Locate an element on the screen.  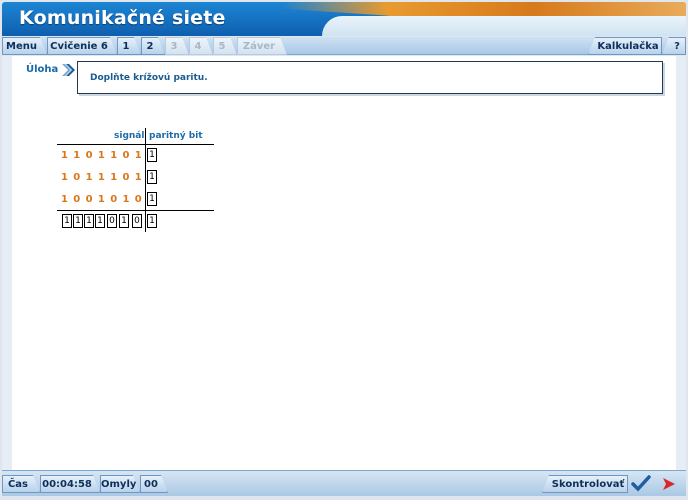
errors-value: 00 is located at coordinates (154, 484).